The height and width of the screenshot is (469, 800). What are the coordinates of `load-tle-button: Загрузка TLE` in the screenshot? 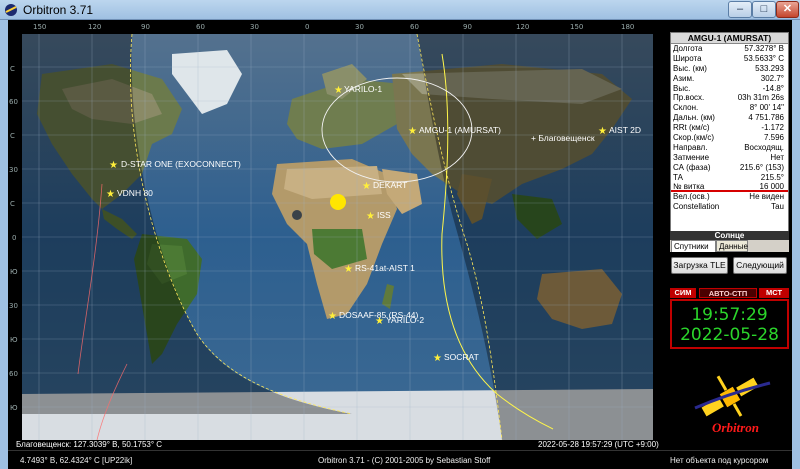 It's located at (699, 265).